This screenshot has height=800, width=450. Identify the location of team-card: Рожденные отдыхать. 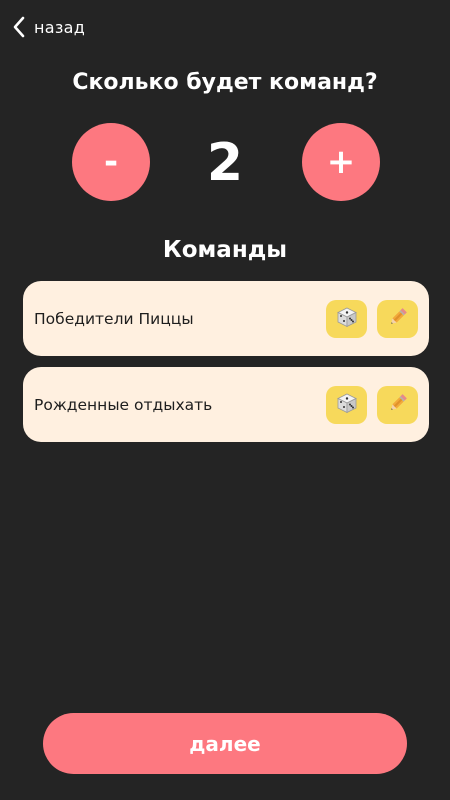
(226, 404).